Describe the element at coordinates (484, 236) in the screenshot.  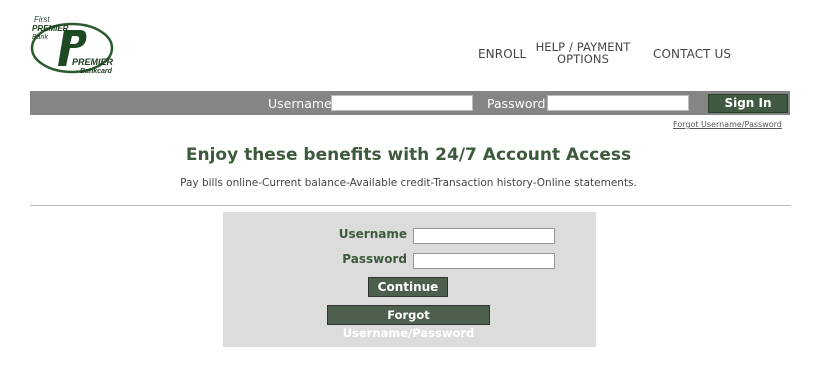
I see `panel-username-input` at that location.